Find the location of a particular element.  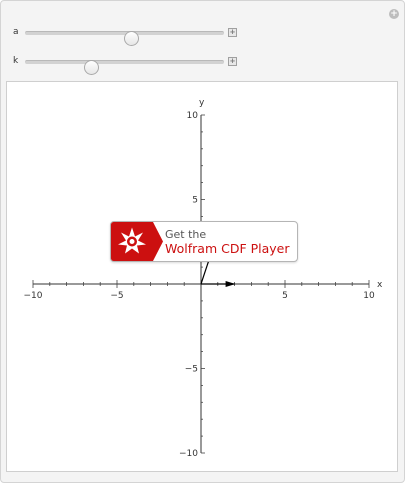

slider-k-row: k + is located at coordinates (202, 64).